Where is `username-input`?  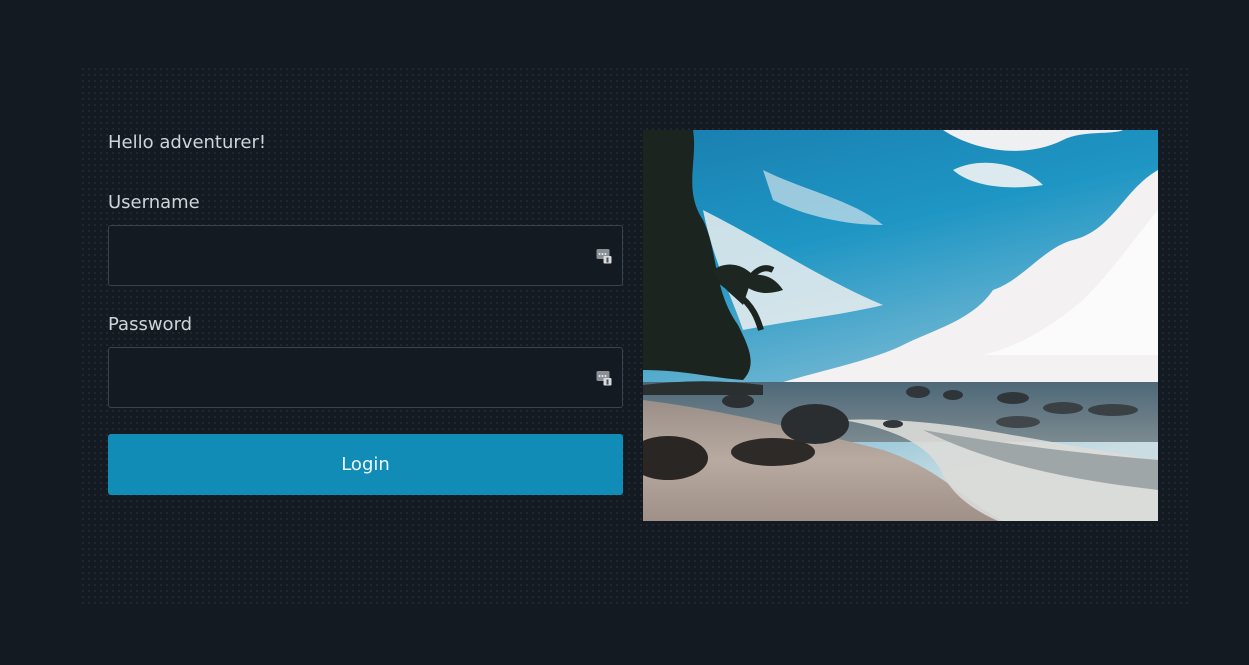
username-input is located at coordinates (365, 255).